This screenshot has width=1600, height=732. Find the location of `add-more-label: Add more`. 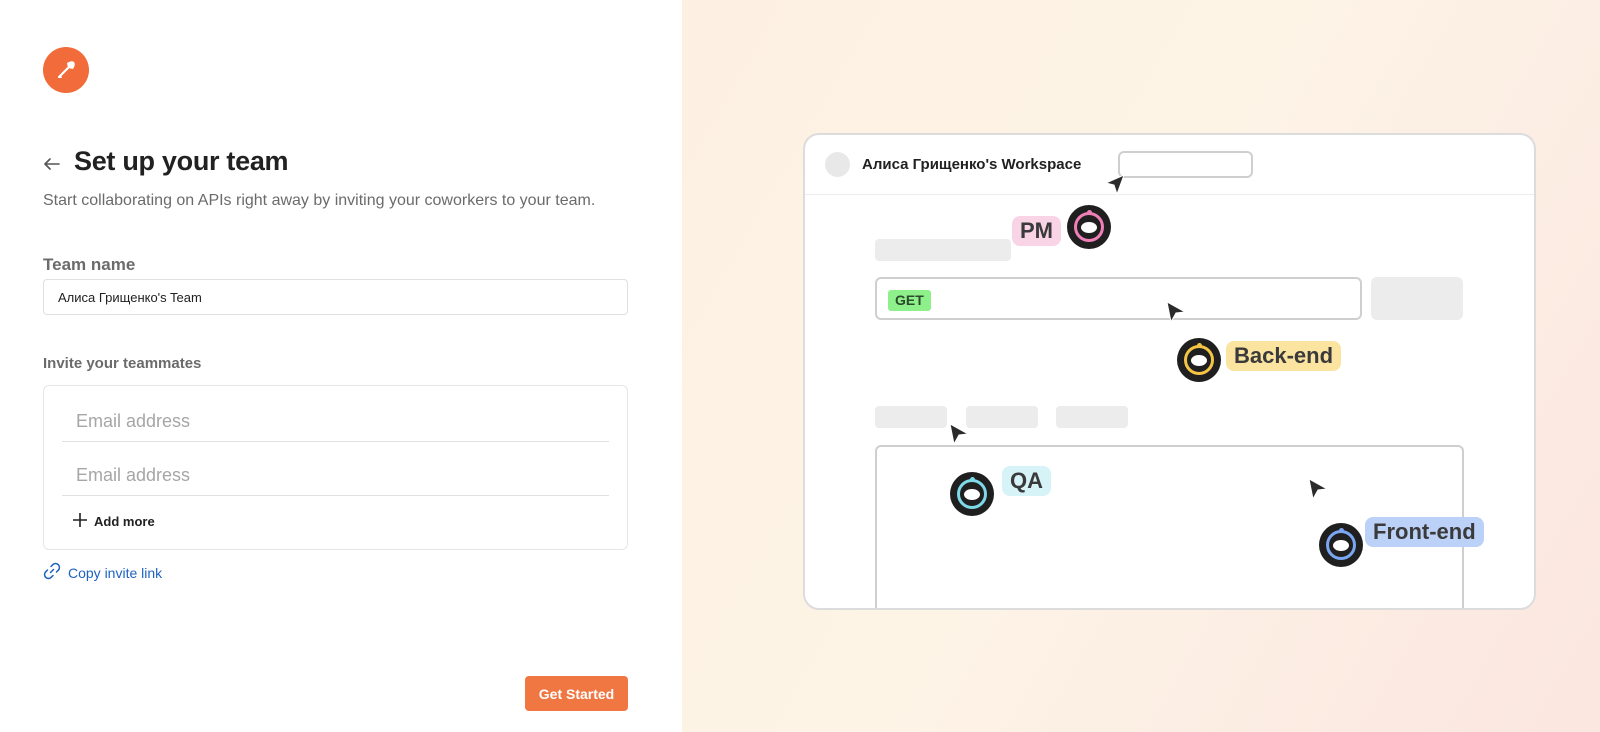

add-more-label: Add more is located at coordinates (124, 521).